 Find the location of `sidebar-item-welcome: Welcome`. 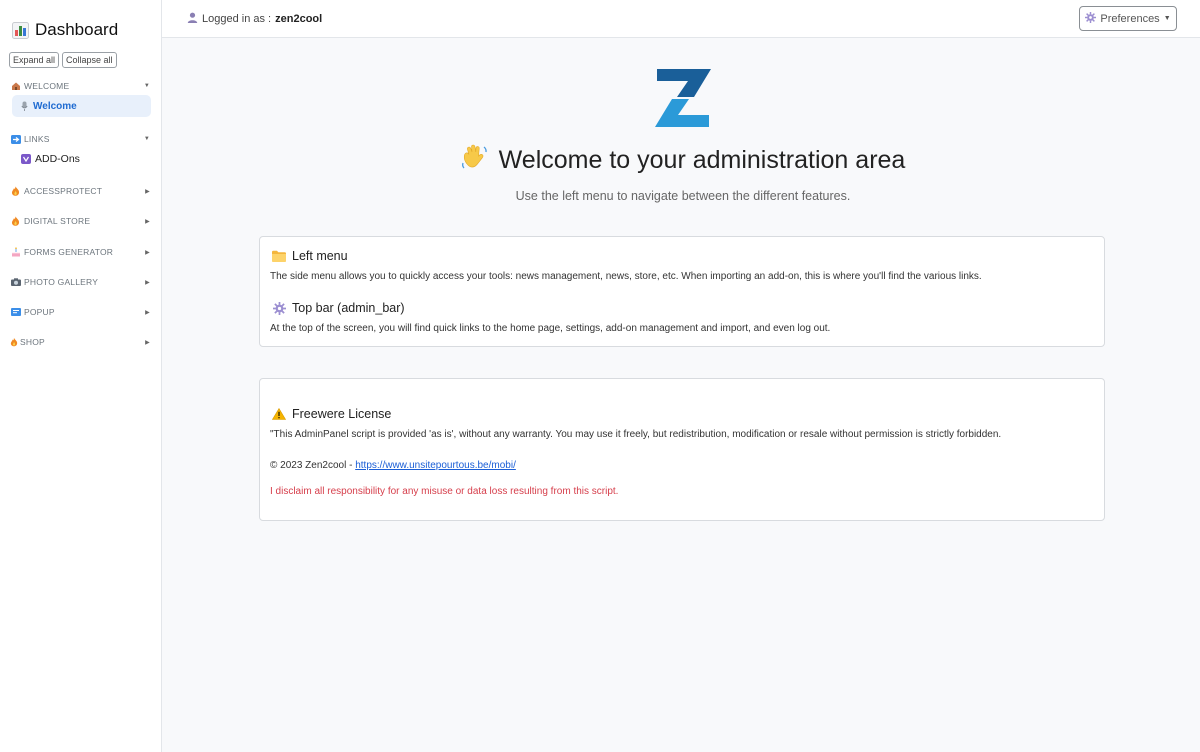

sidebar-item-welcome: Welcome is located at coordinates (81, 106).